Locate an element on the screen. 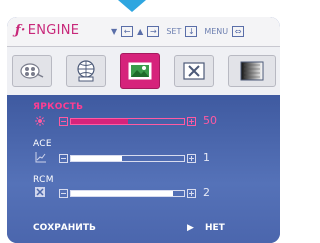 This screenshot has height=243, width=320. osd-controls: ▼ ← ▲ → SET ↓ MENU ⇔ is located at coordinates (178, 31).